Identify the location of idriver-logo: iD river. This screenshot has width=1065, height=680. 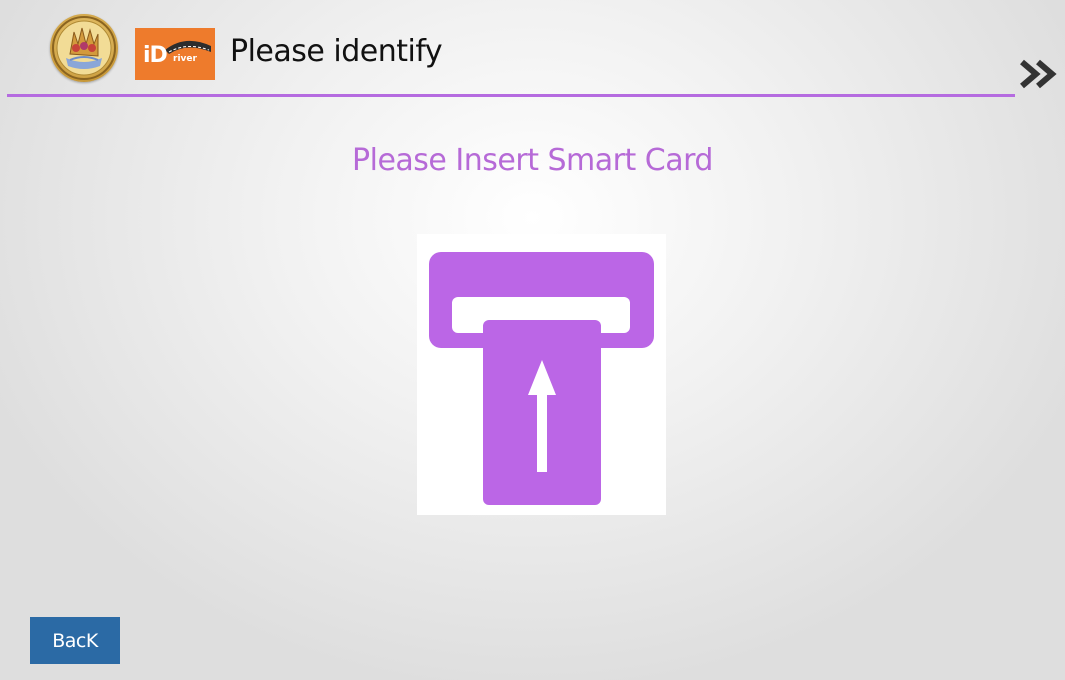
(175, 54).